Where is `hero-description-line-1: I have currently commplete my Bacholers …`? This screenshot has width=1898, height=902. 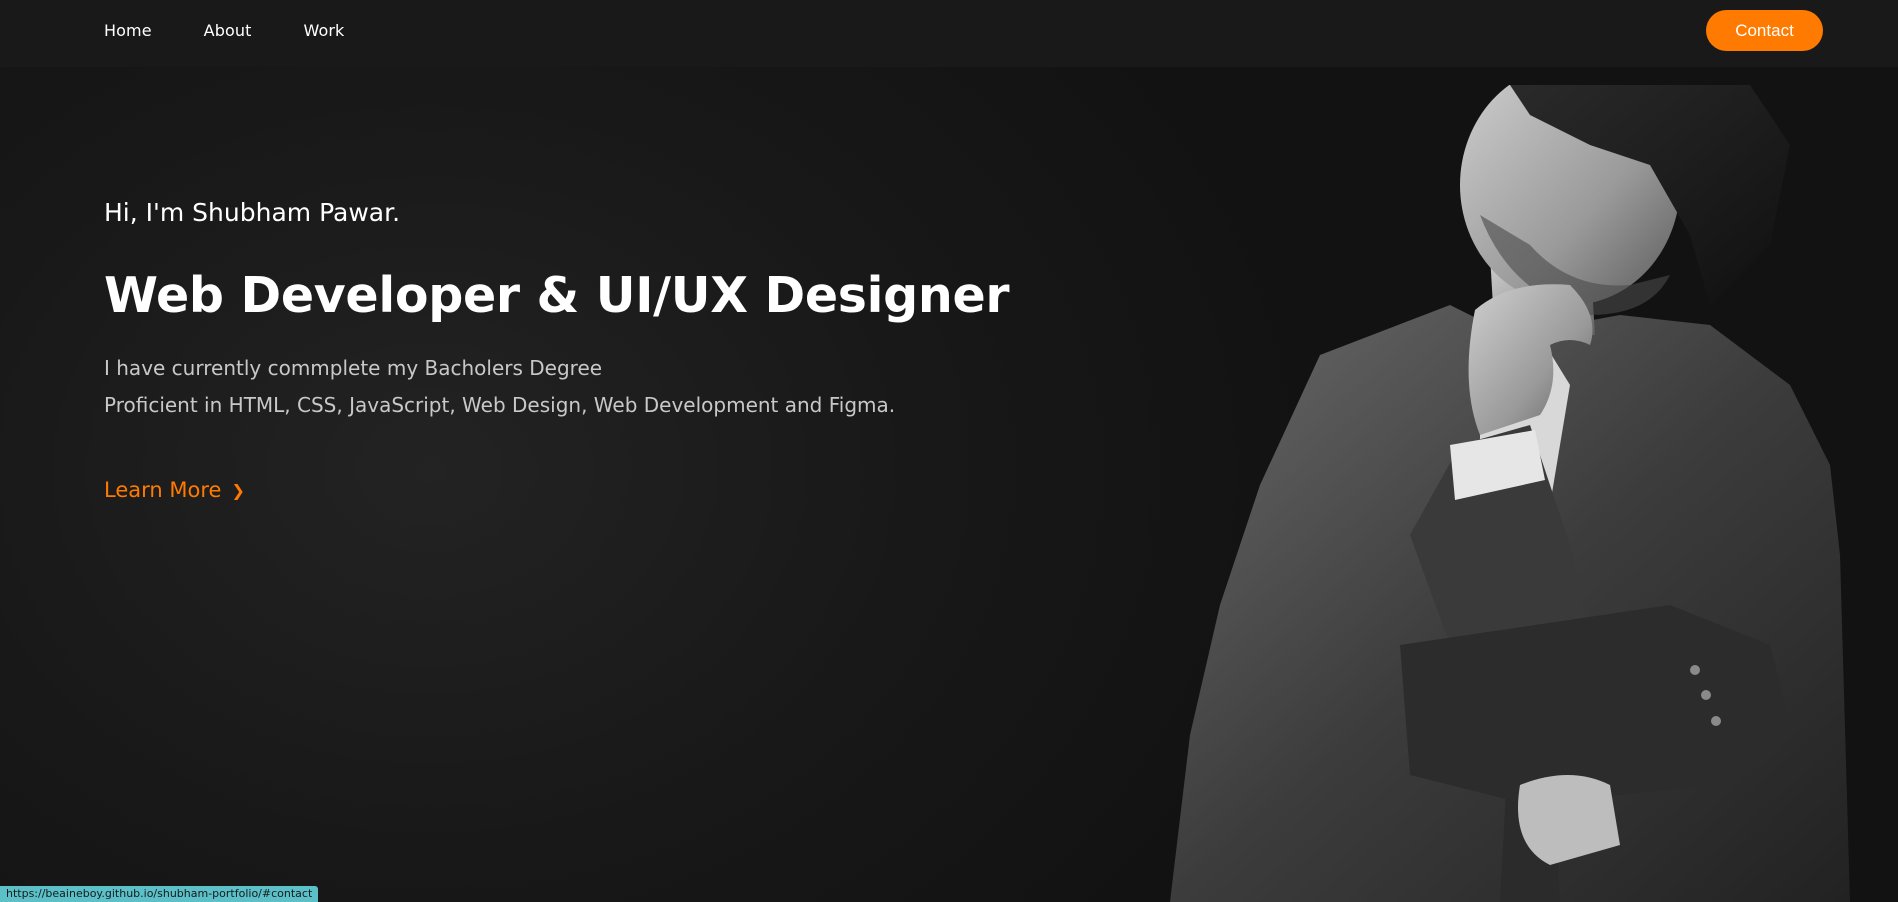 hero-description-line-1: I have currently commplete my Bacholers … is located at coordinates (353, 368).